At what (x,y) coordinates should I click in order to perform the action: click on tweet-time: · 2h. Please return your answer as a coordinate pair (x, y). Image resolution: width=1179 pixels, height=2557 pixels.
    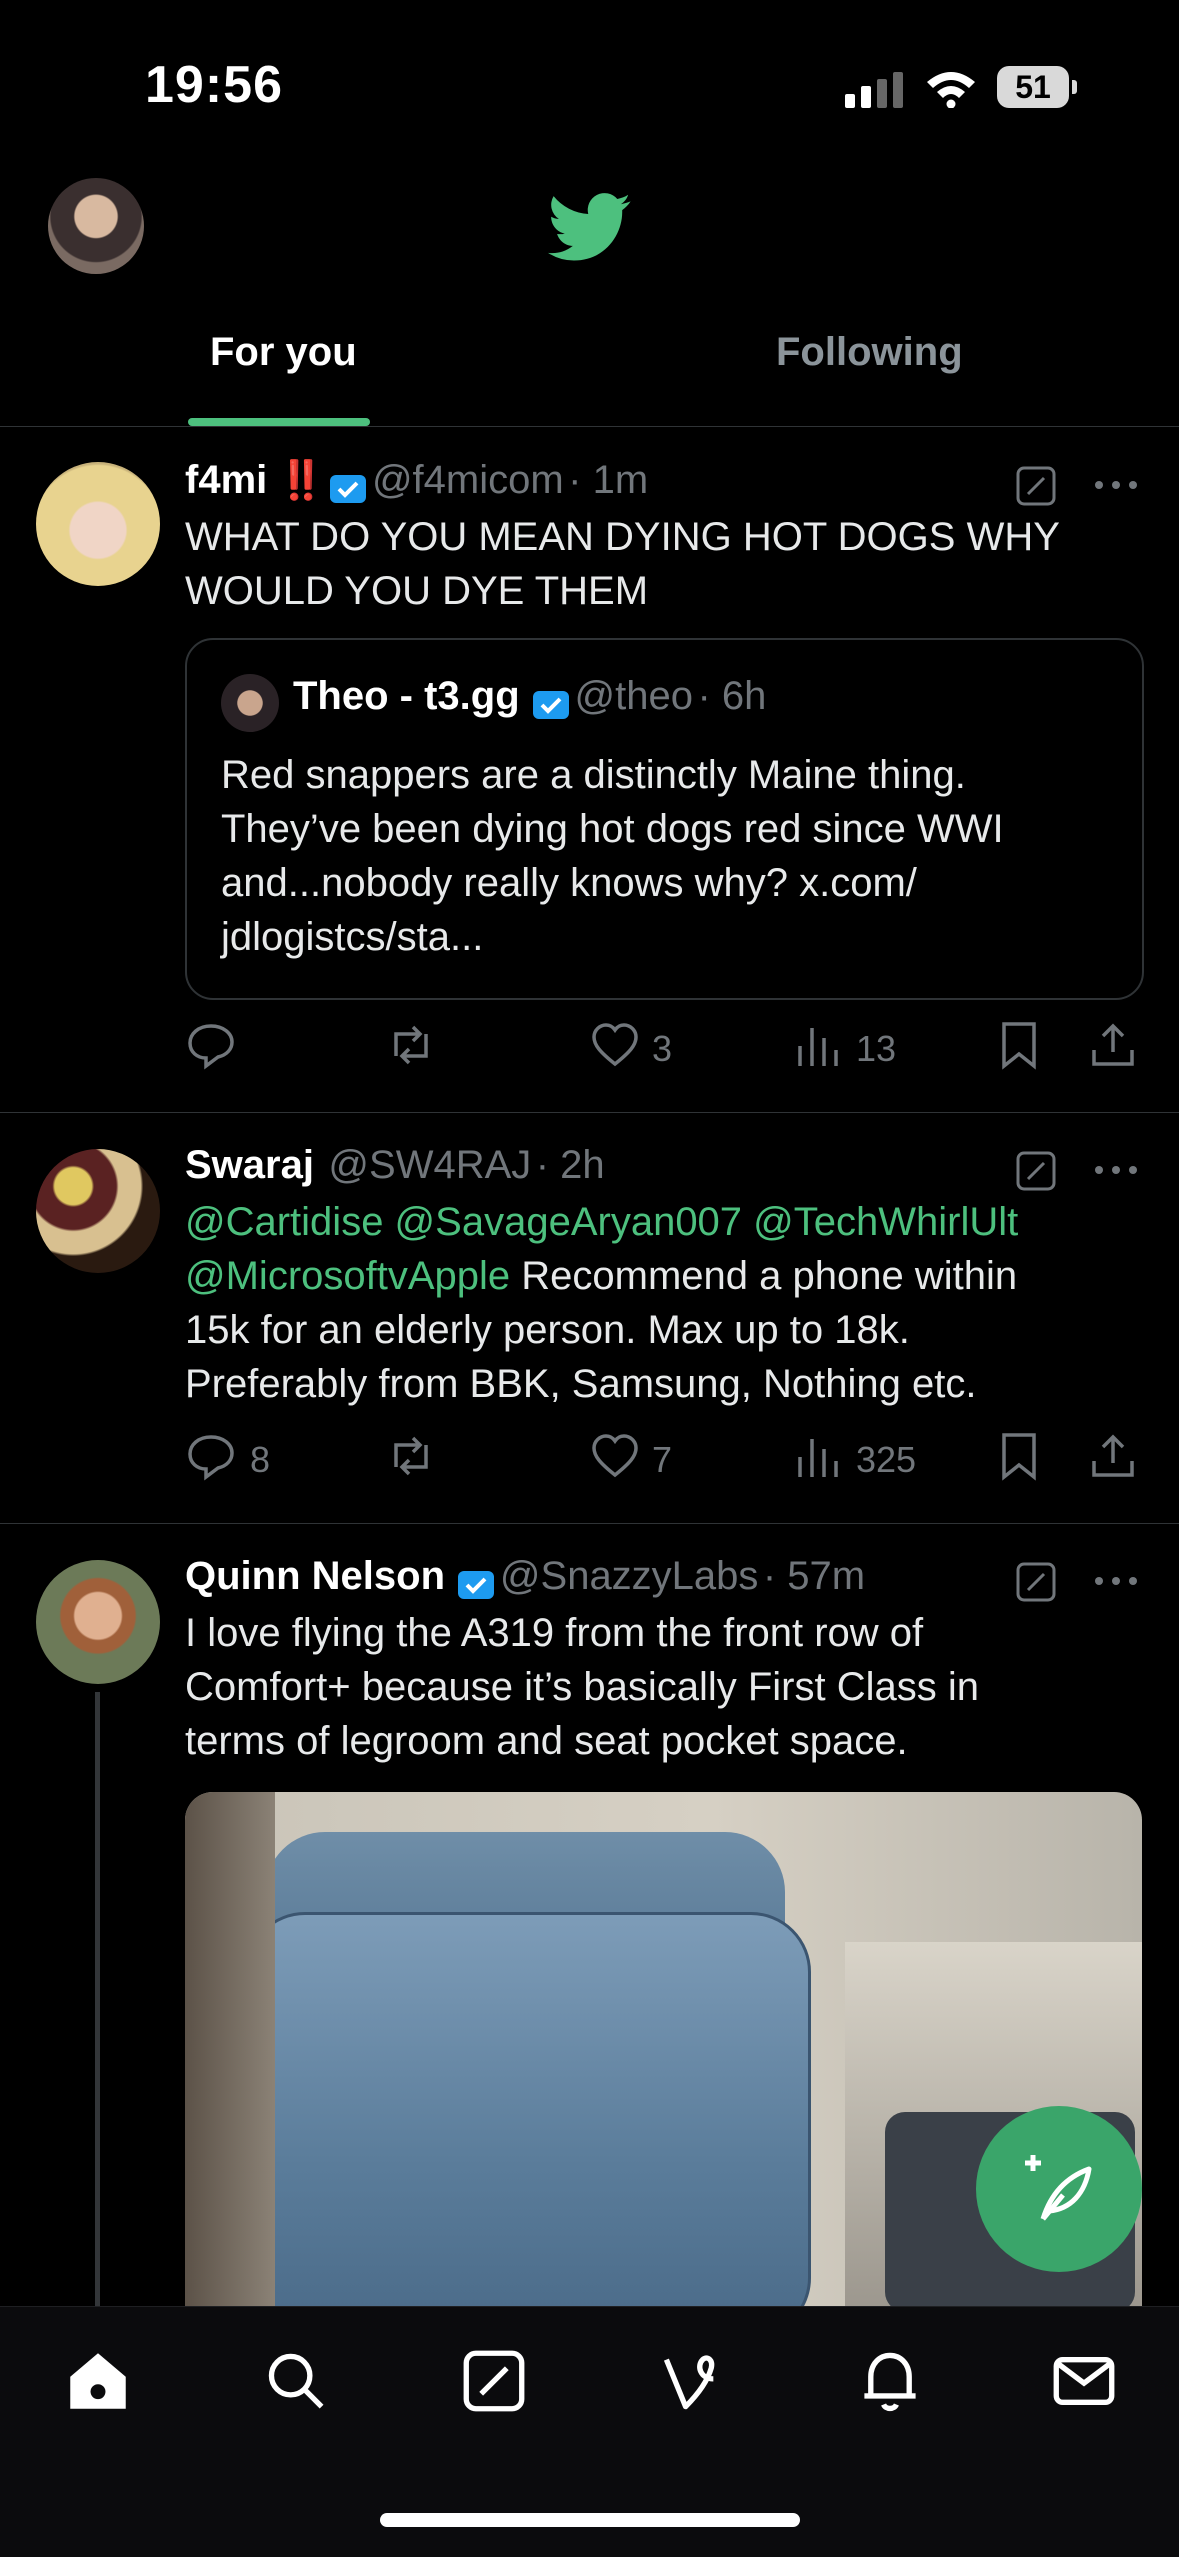
    Looking at the image, I should click on (570, 1165).